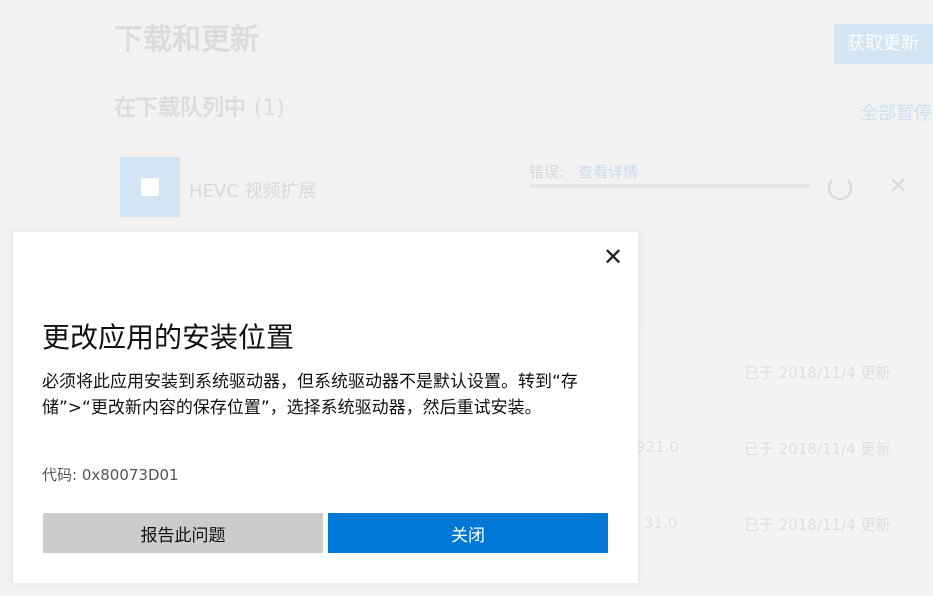  Describe the element at coordinates (840, 188) in the screenshot. I see `refresh-icon` at that location.